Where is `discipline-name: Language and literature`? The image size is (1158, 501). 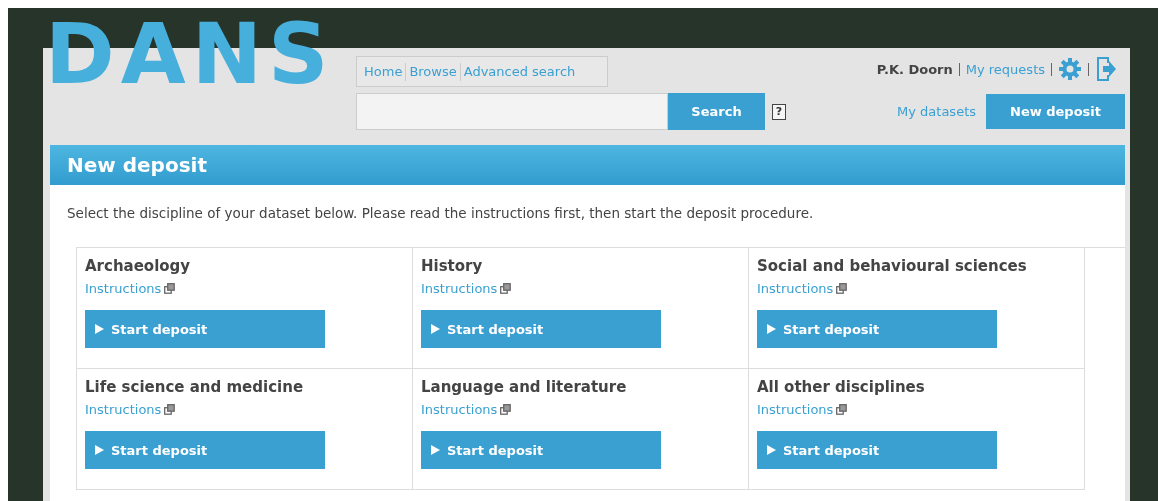
discipline-name: Language and literature is located at coordinates (524, 387).